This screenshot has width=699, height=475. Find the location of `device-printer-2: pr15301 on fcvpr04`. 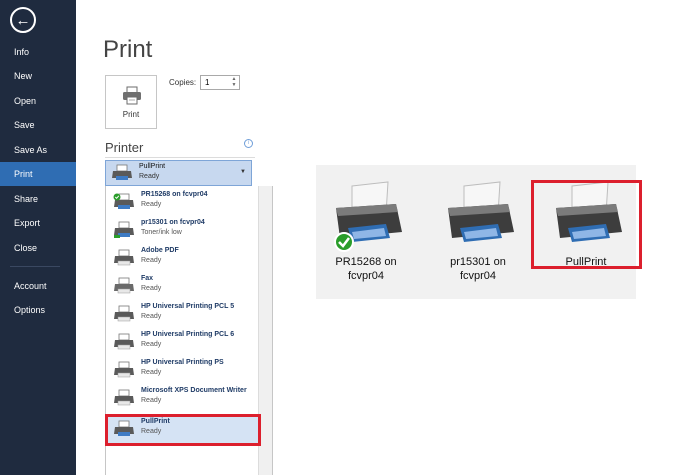

device-printer-2: pr15301 on fcvpr04 is located at coordinates (478, 235).